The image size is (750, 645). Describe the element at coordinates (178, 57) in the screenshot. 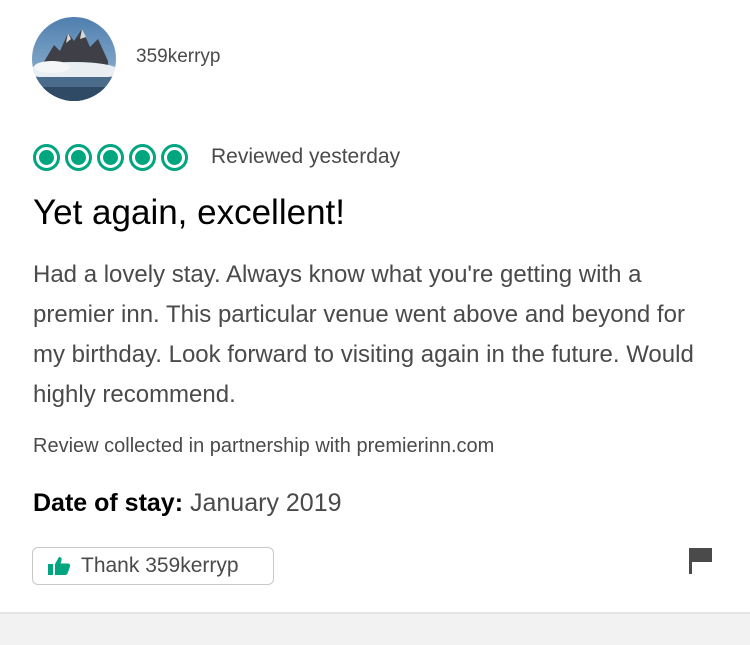

I see `reviewer-username: 359kerryp` at that location.